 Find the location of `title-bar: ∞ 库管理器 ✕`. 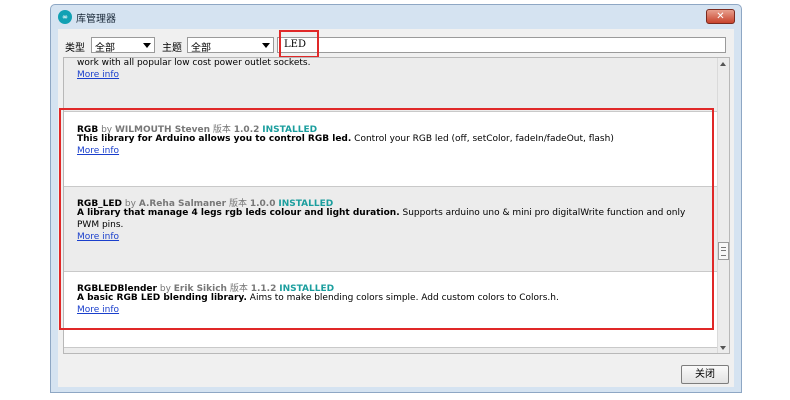

title-bar: ∞ 库管理器 ✕ is located at coordinates (396, 17).